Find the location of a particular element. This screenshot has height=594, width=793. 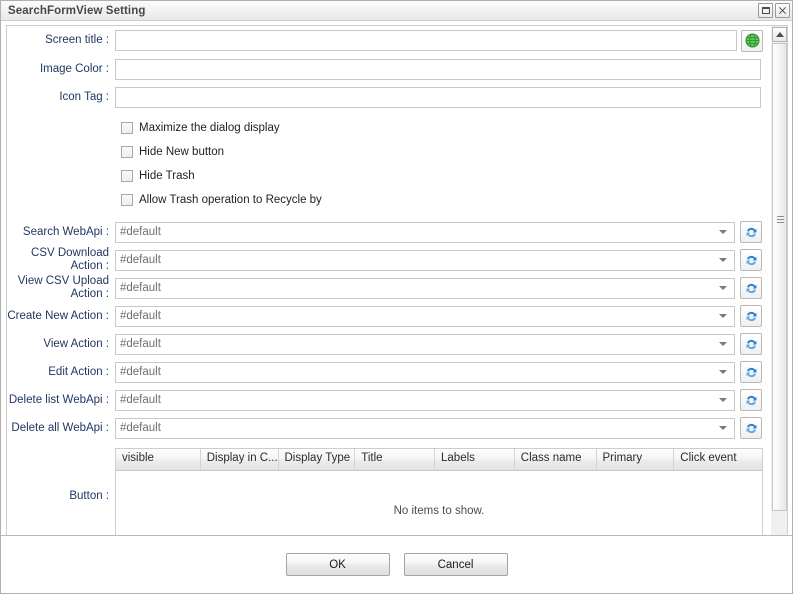

select-view-action: #default is located at coordinates (425, 344).